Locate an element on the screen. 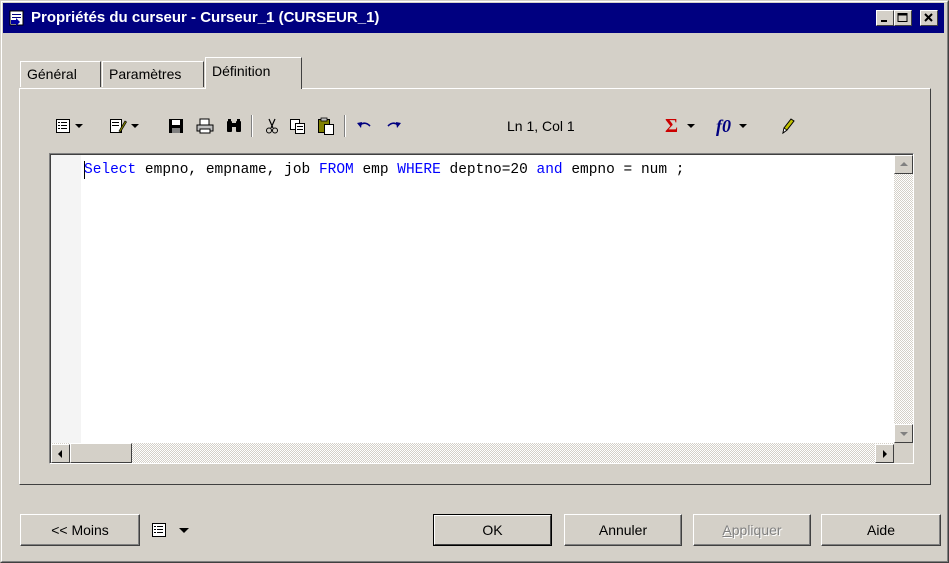 The width and height of the screenshot is (949, 563). find-button is located at coordinates (234, 126).